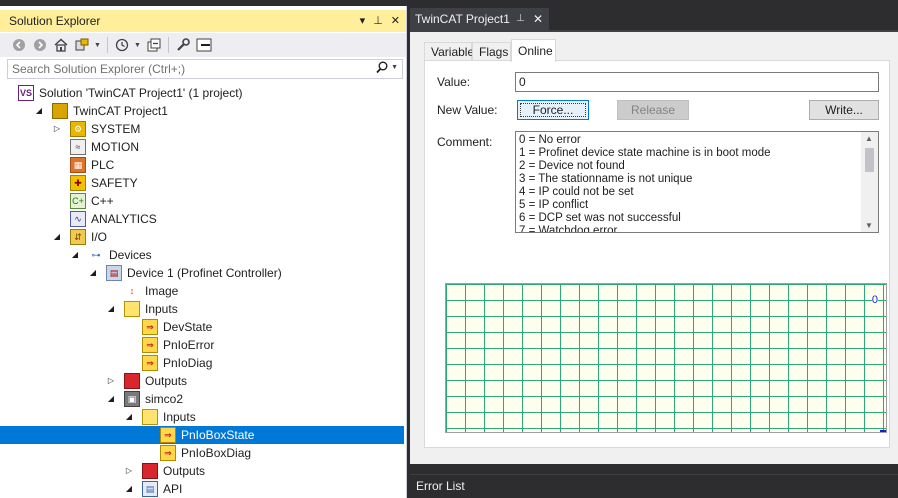 This screenshot has height=498, width=898. What do you see at coordinates (520, 19) in the screenshot?
I see `pin-tab-icon: ⊥` at bounding box center [520, 19].